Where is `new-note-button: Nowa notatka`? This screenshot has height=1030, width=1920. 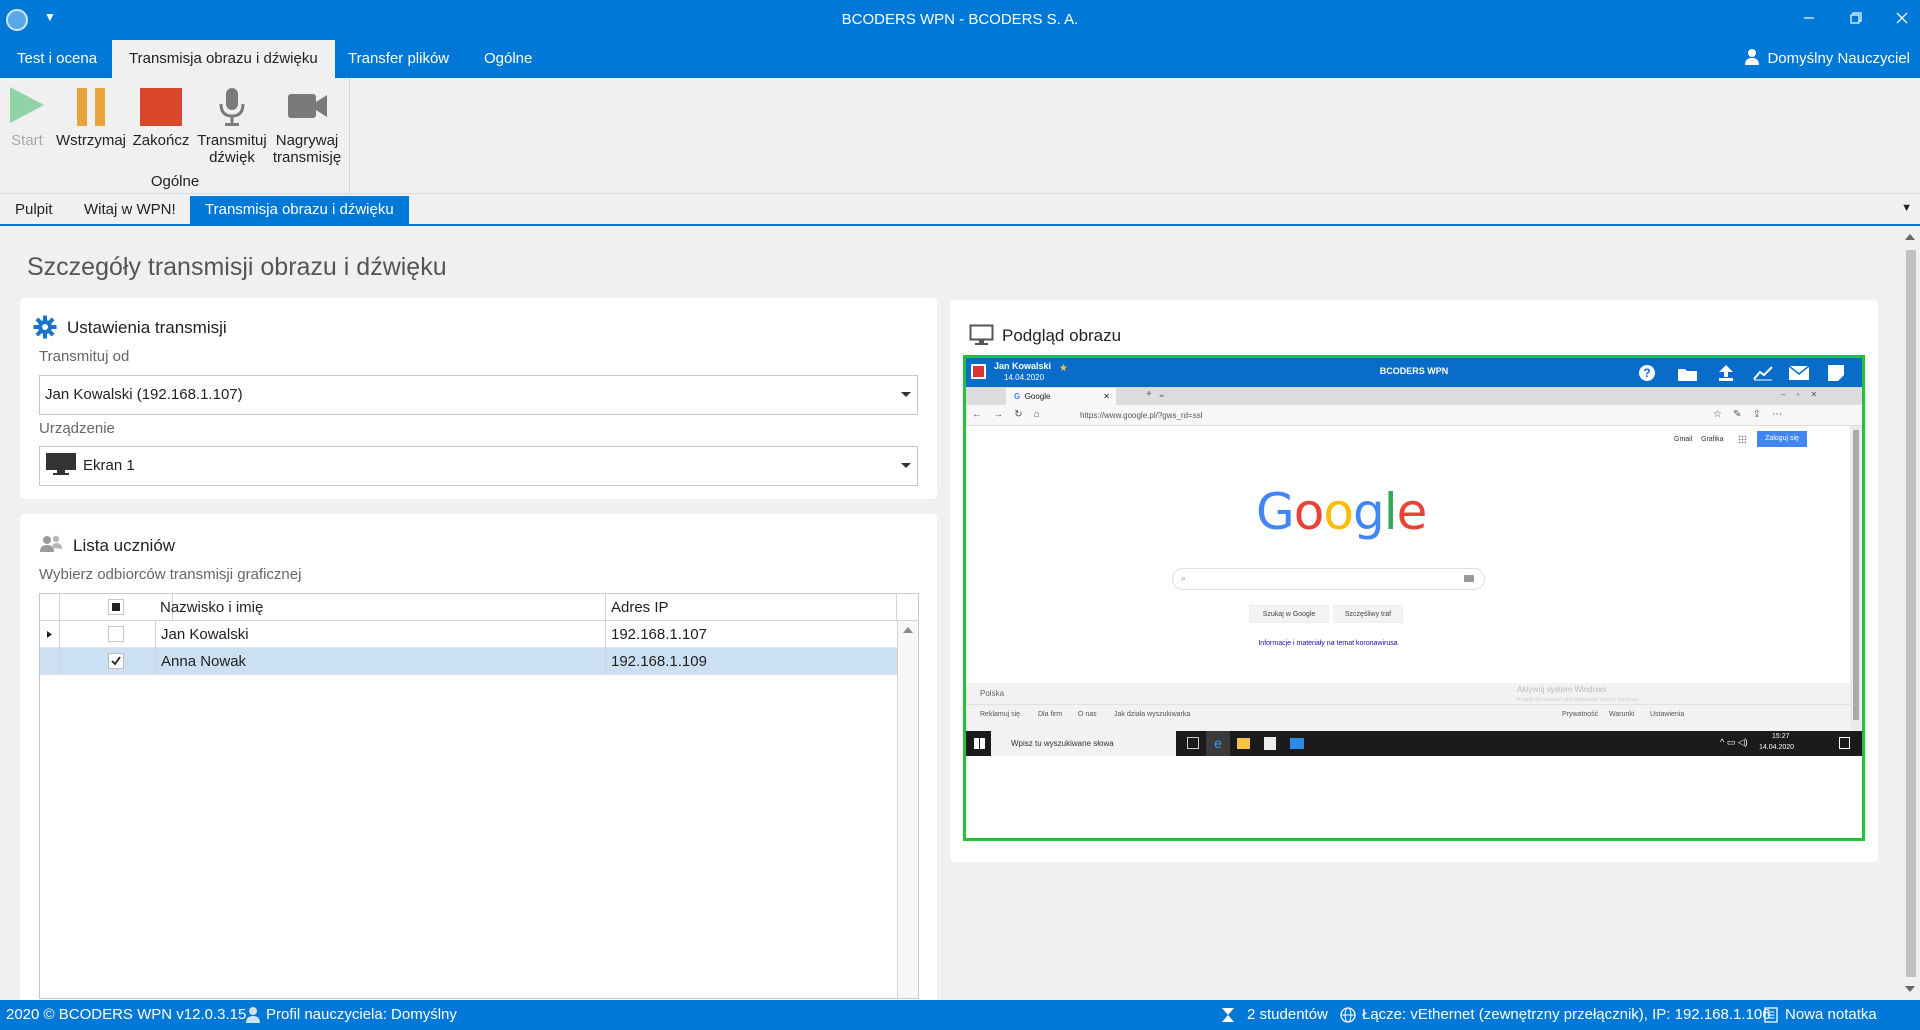 new-note-button: Nowa notatka is located at coordinates (1831, 1015).